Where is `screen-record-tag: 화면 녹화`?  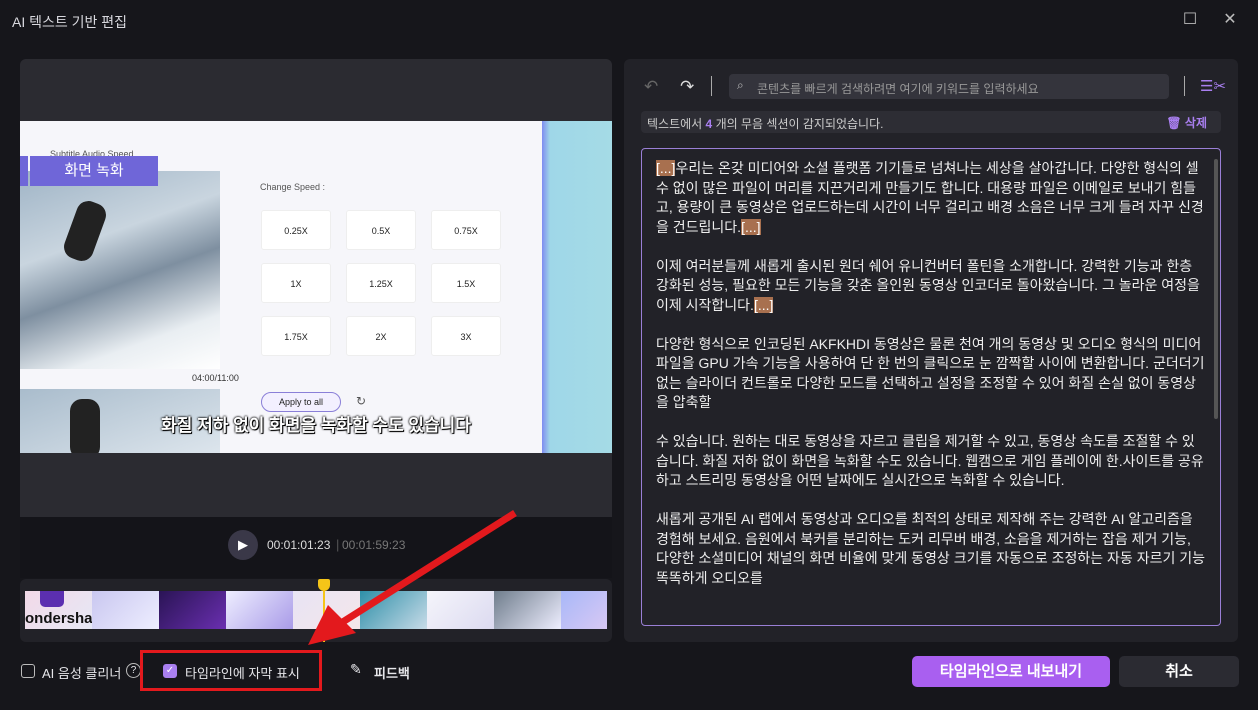
screen-record-tag: 화면 녹화 is located at coordinates (94, 171).